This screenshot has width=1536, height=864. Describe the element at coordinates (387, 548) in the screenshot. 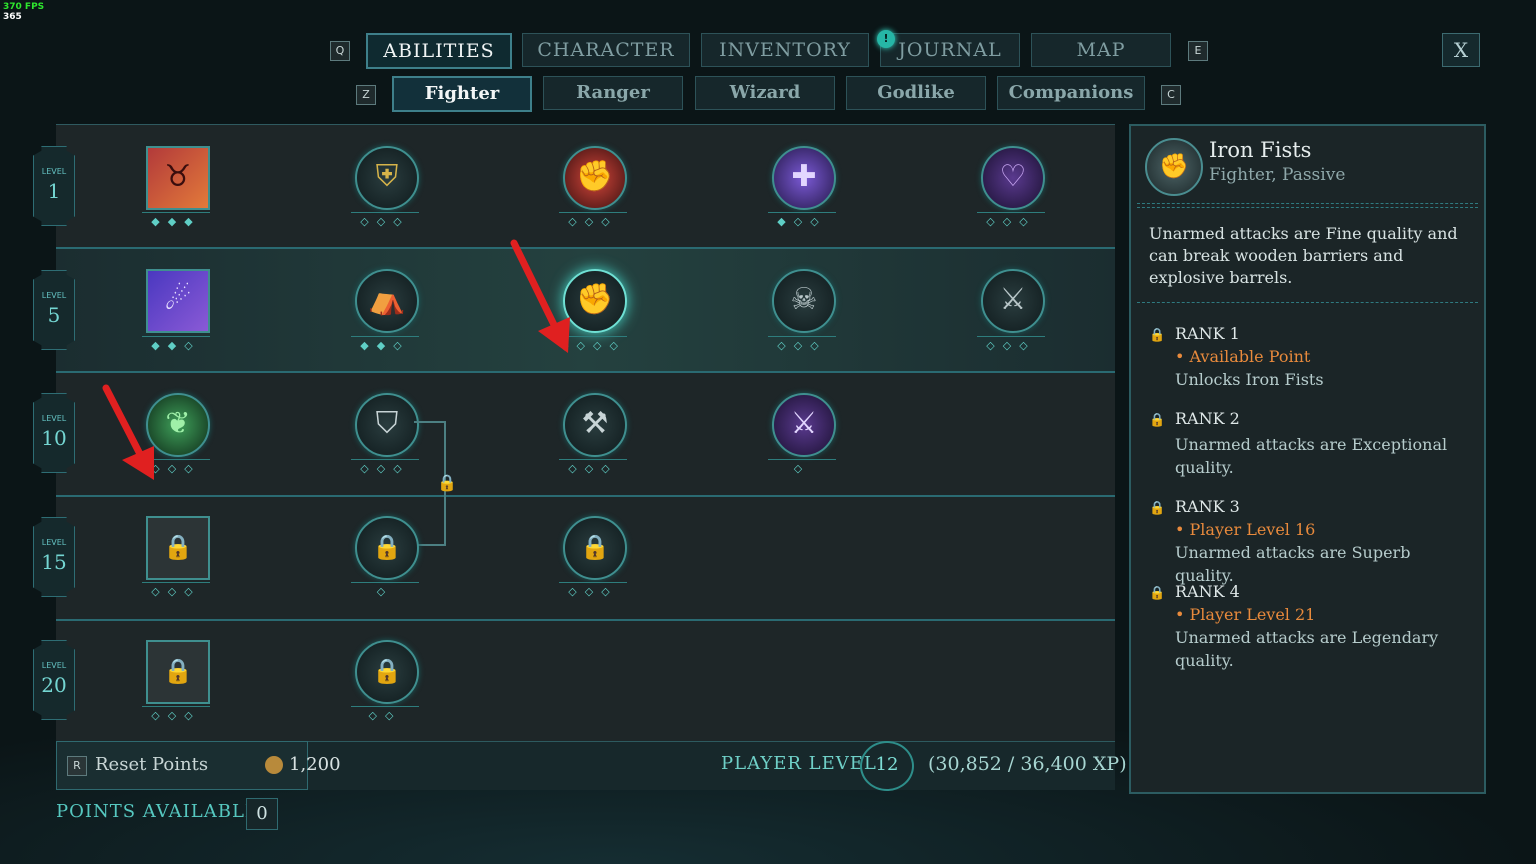

I see `locked-swirl-icon: 🔒` at that location.